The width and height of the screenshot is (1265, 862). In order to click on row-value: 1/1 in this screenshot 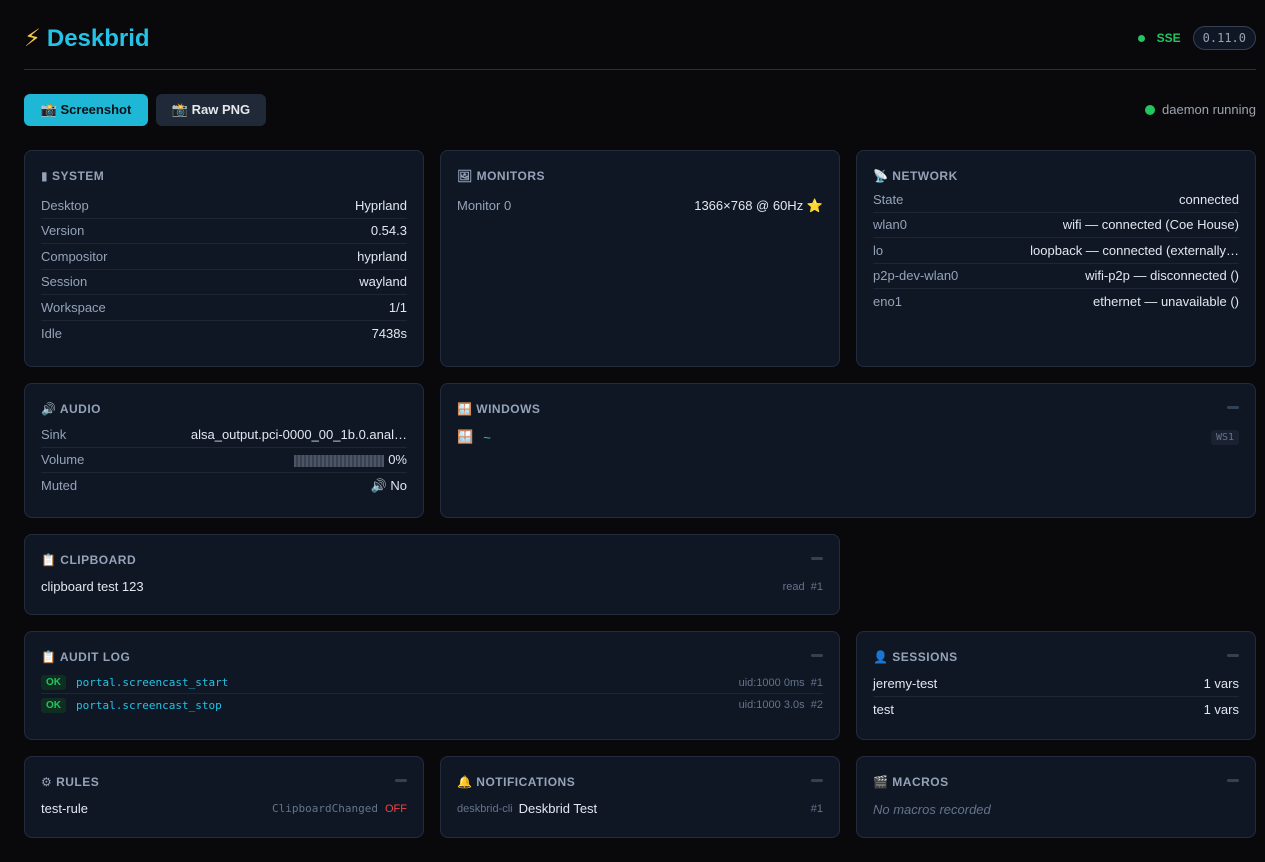, I will do `click(397, 307)`.